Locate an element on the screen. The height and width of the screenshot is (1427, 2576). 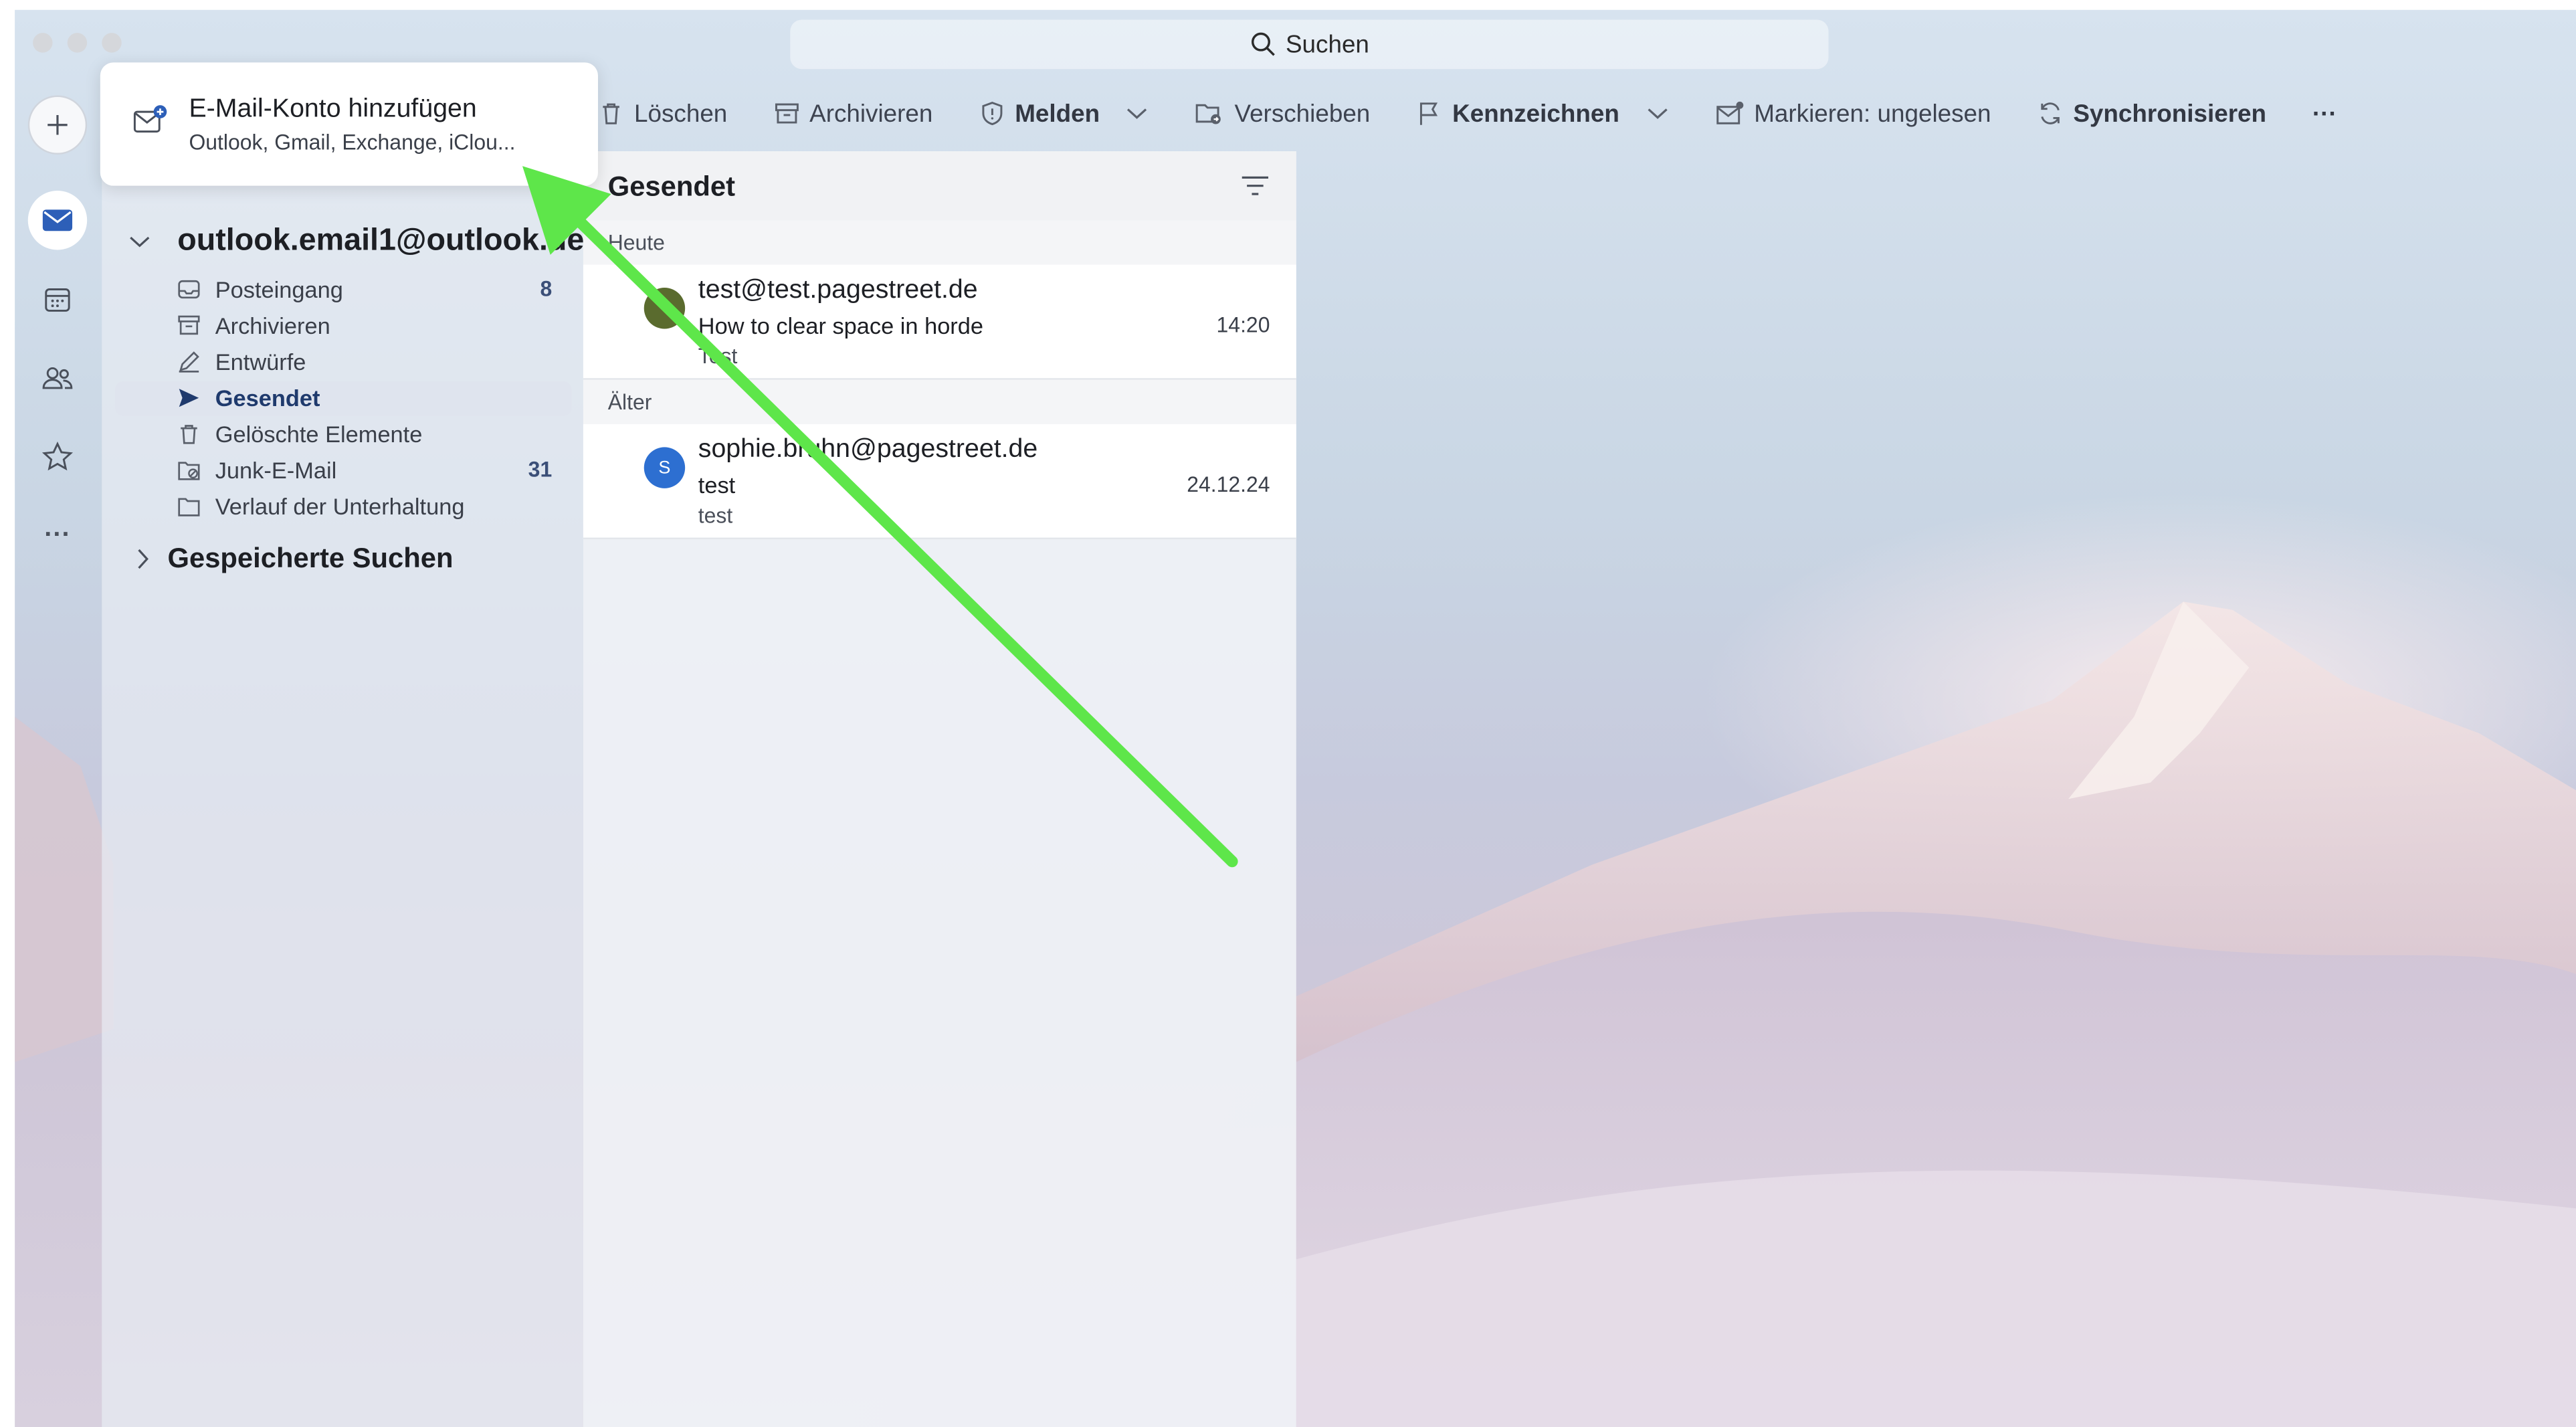
folder-sent: Gesendet is located at coordinates (343, 398).